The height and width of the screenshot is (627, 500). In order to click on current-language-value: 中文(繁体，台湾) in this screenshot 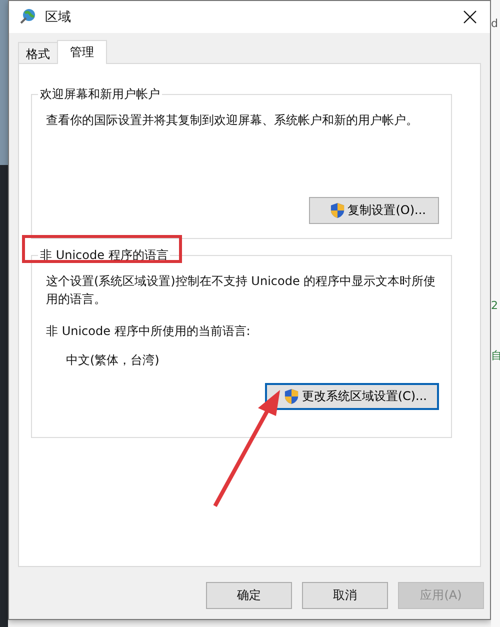, I will do `click(113, 360)`.